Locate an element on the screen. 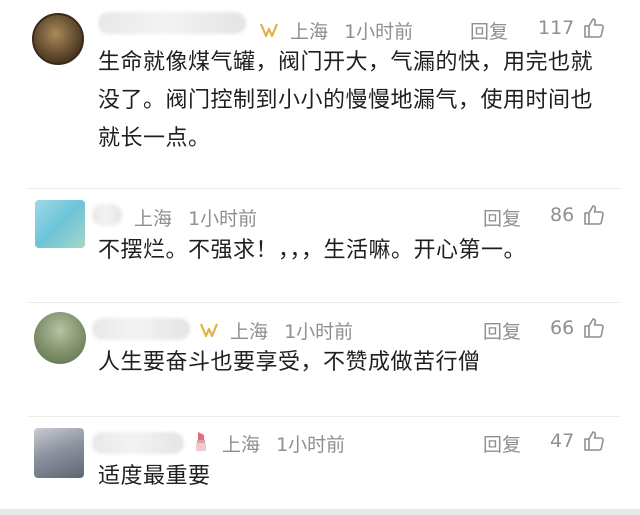 This screenshot has height=515, width=640. like-count: 66 is located at coordinates (562, 328).